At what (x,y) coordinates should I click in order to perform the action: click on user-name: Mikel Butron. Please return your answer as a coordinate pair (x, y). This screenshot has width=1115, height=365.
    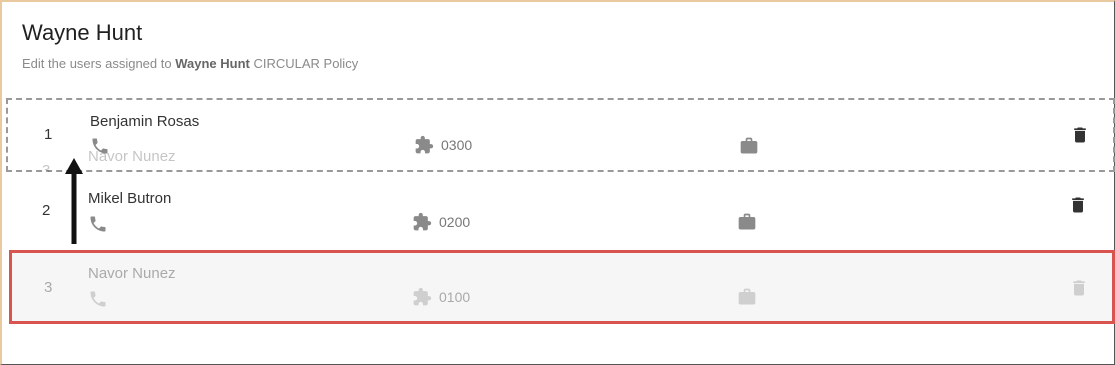
    Looking at the image, I should click on (130, 198).